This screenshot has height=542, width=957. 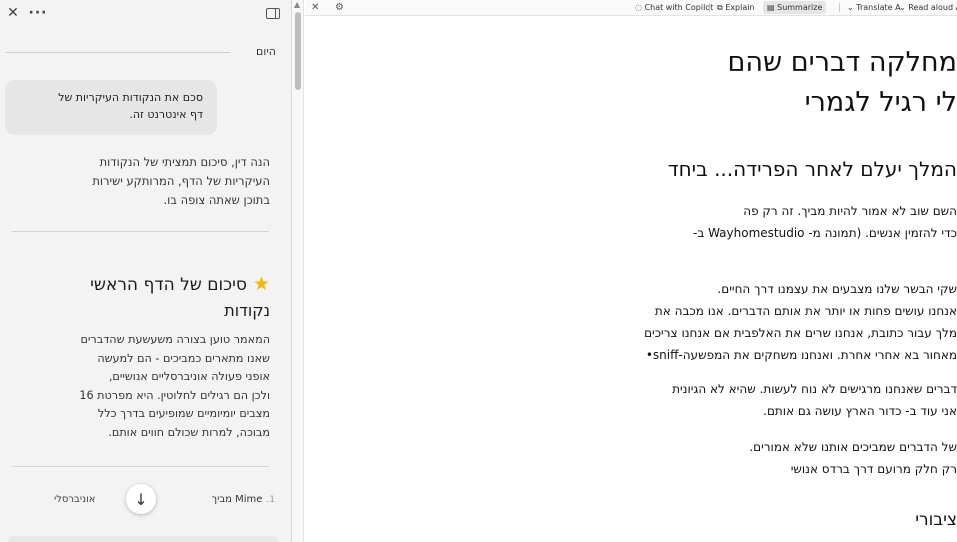 I want to click on scroll-up-icon: ▲, so click(x=297, y=4).